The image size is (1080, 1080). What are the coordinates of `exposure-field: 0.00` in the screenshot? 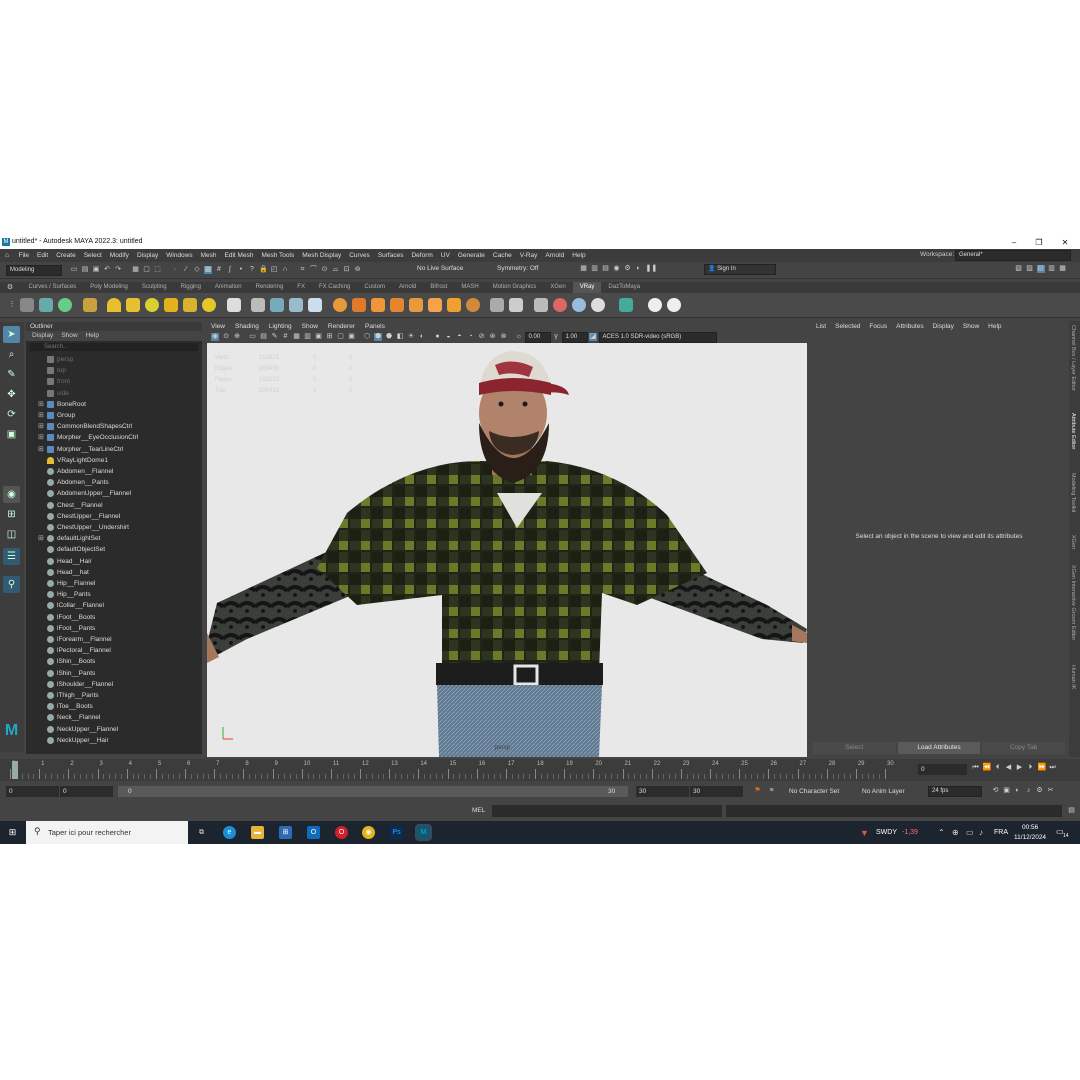 It's located at (537, 337).